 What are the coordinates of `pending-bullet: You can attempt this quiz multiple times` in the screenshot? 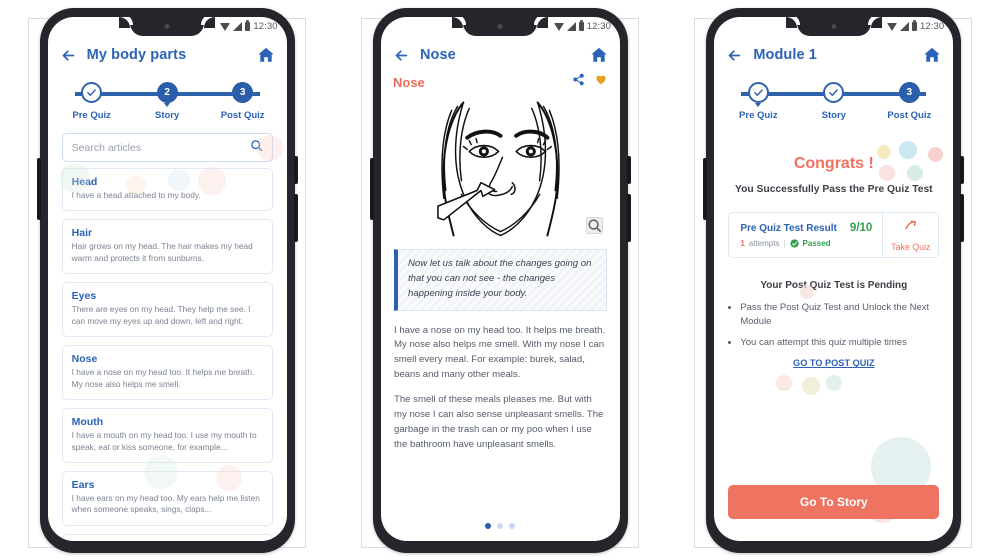 It's located at (837, 343).